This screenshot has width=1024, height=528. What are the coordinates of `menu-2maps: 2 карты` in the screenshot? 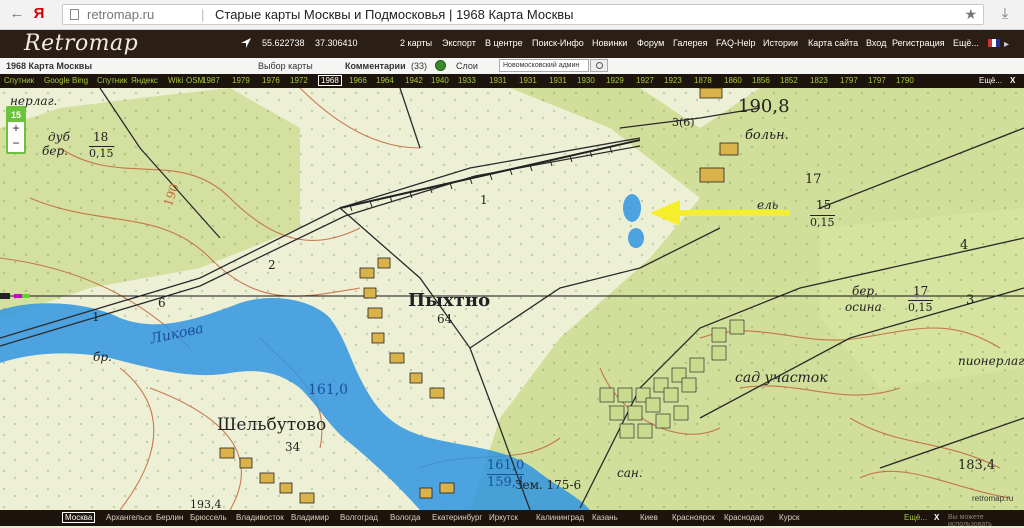 It's located at (416, 43).